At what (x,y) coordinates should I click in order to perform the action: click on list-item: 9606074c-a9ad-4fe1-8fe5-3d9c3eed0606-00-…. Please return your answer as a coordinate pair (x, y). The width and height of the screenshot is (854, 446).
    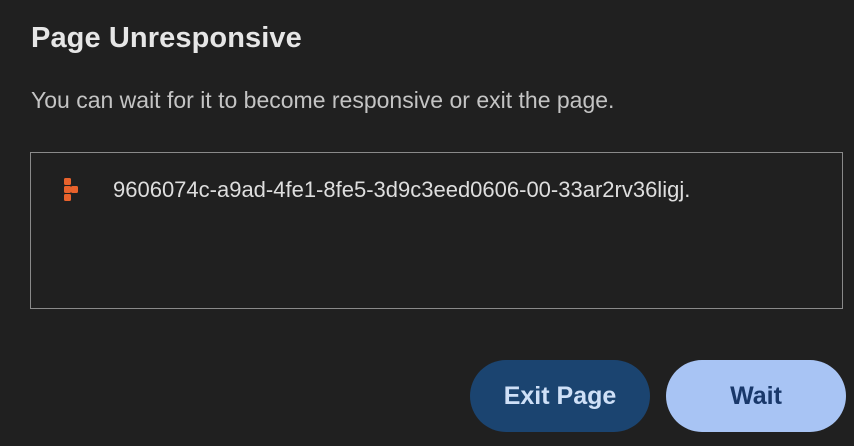
    Looking at the image, I should click on (376, 190).